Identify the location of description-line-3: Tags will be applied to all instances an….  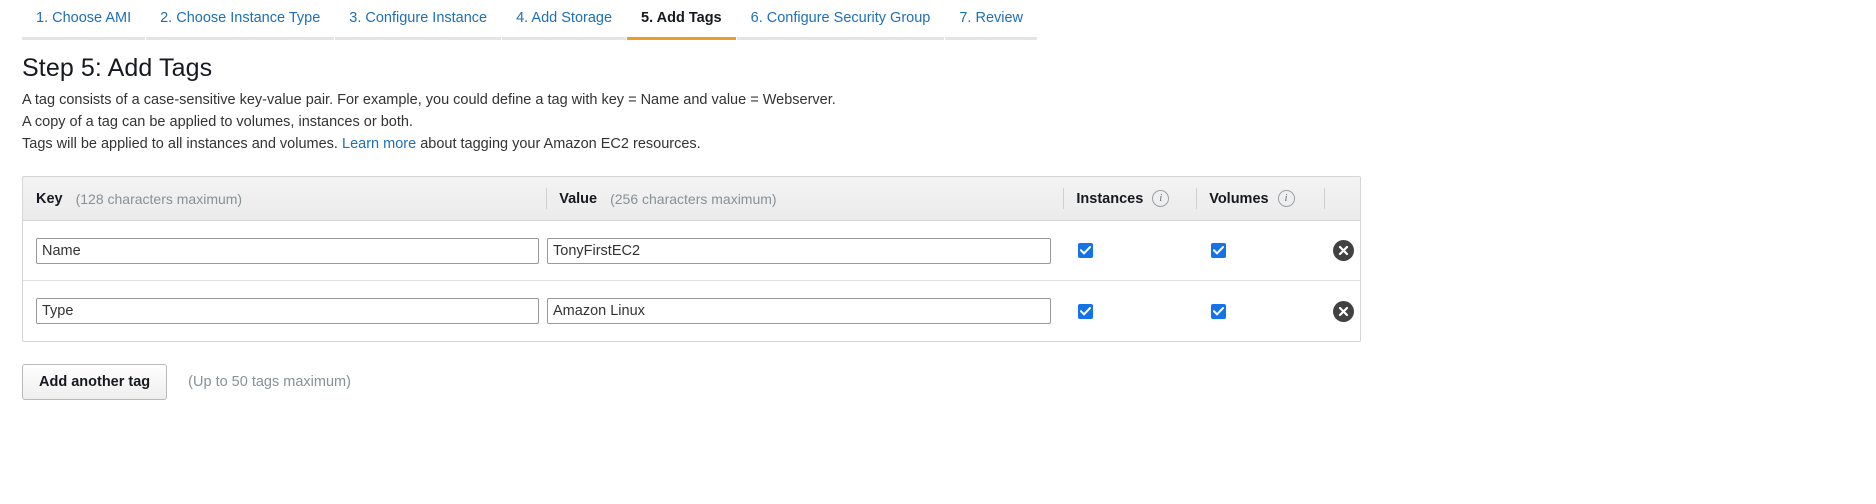
(938, 144).